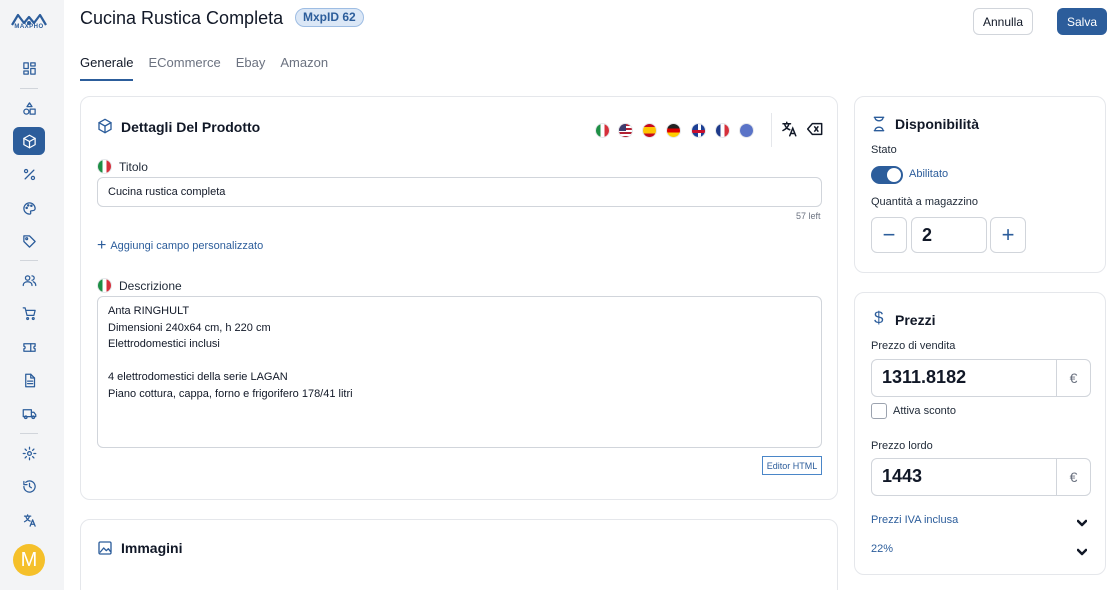  Describe the element at coordinates (191, 127) in the screenshot. I see `details-title: Dettagli Del Prodotto` at that location.